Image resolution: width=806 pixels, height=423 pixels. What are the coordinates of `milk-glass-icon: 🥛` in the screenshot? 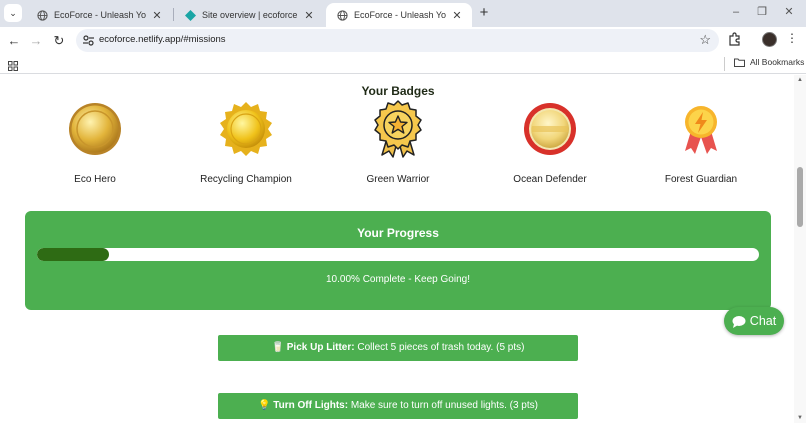 It's located at (277, 347).